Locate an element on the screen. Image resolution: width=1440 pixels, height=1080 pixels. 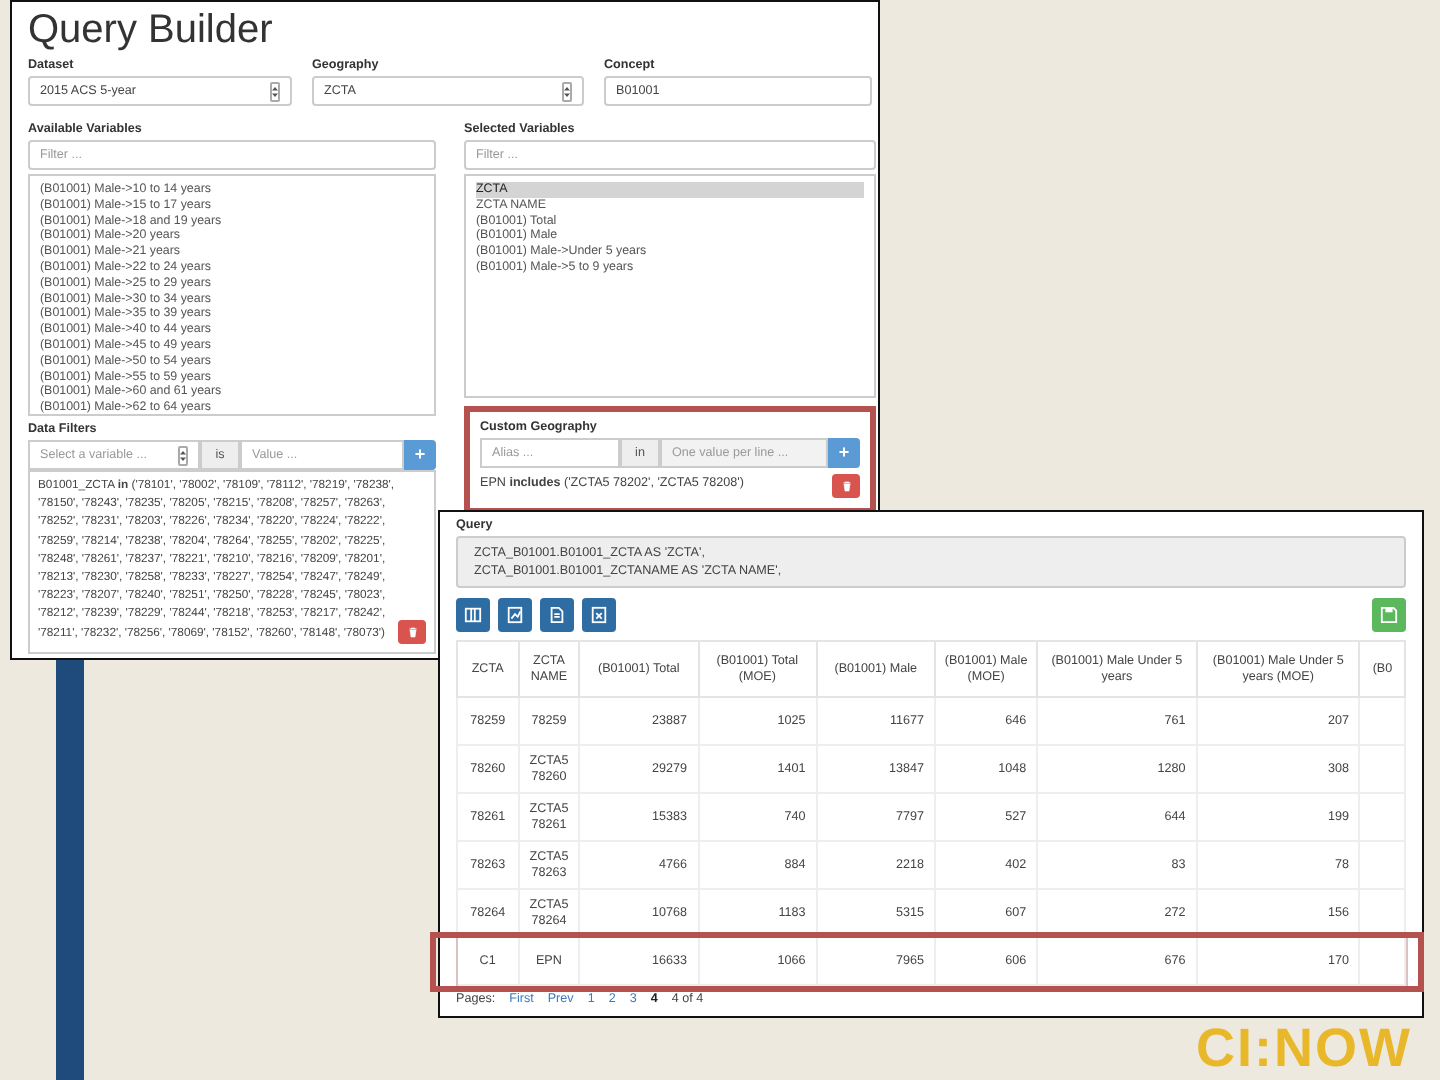
chart-document-icon is located at coordinates (515, 615).